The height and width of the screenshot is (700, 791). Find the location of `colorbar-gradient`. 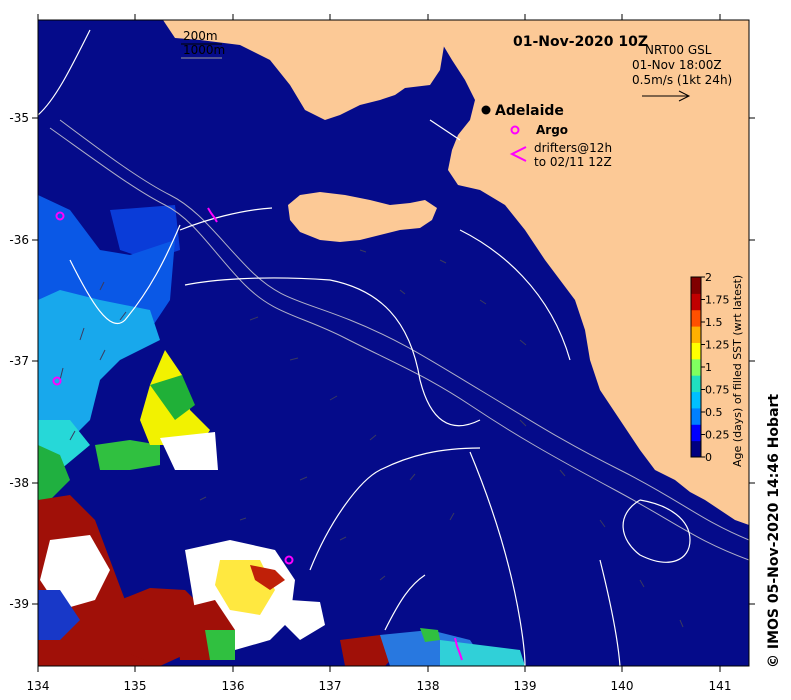

colorbar-gradient is located at coordinates (696, 367).